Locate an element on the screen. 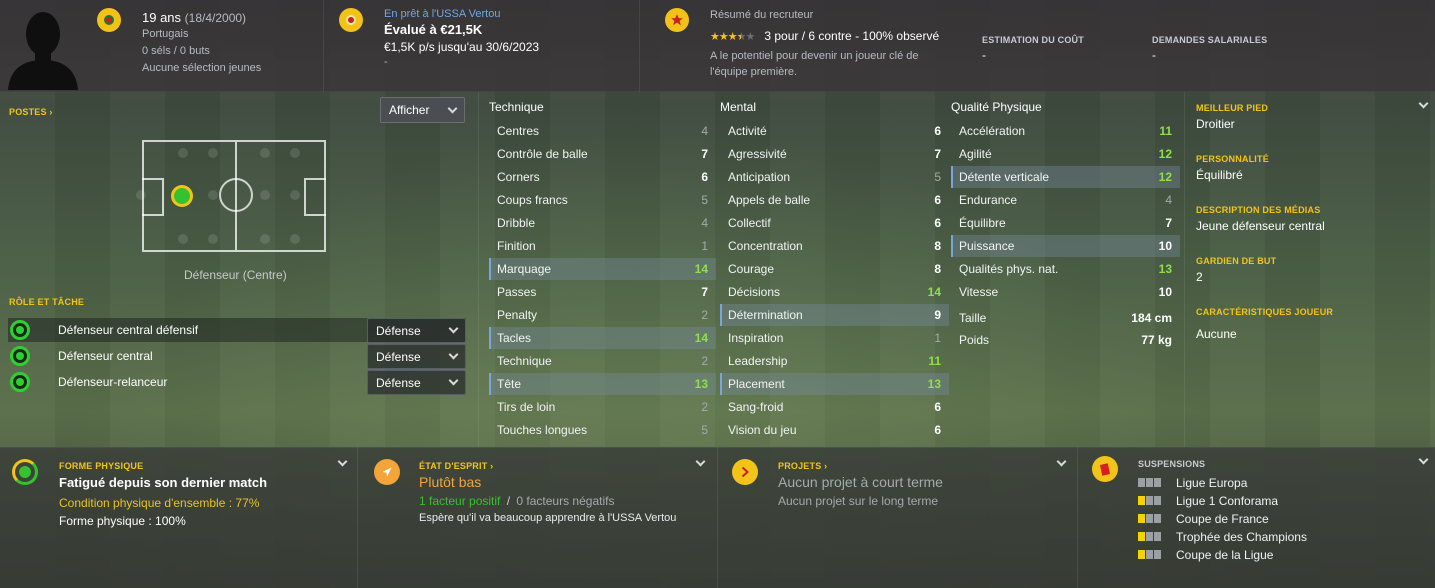 The image size is (1435, 588). attribute-row-key: Détente verticale 12 is located at coordinates (1065, 177).